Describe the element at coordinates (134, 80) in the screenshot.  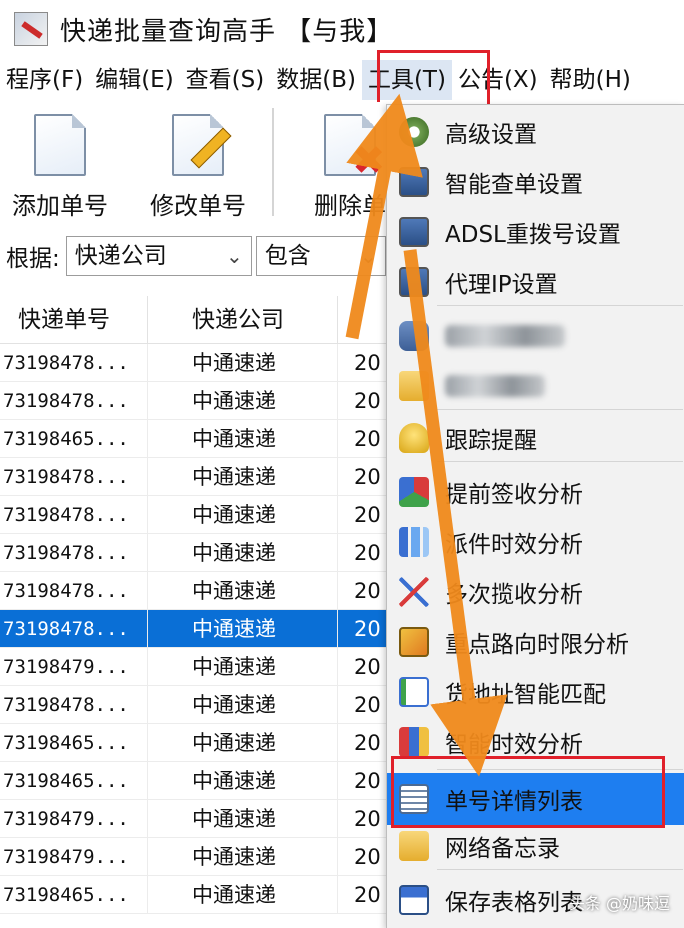
I see `menu-edit: 编辑(E)` at that location.